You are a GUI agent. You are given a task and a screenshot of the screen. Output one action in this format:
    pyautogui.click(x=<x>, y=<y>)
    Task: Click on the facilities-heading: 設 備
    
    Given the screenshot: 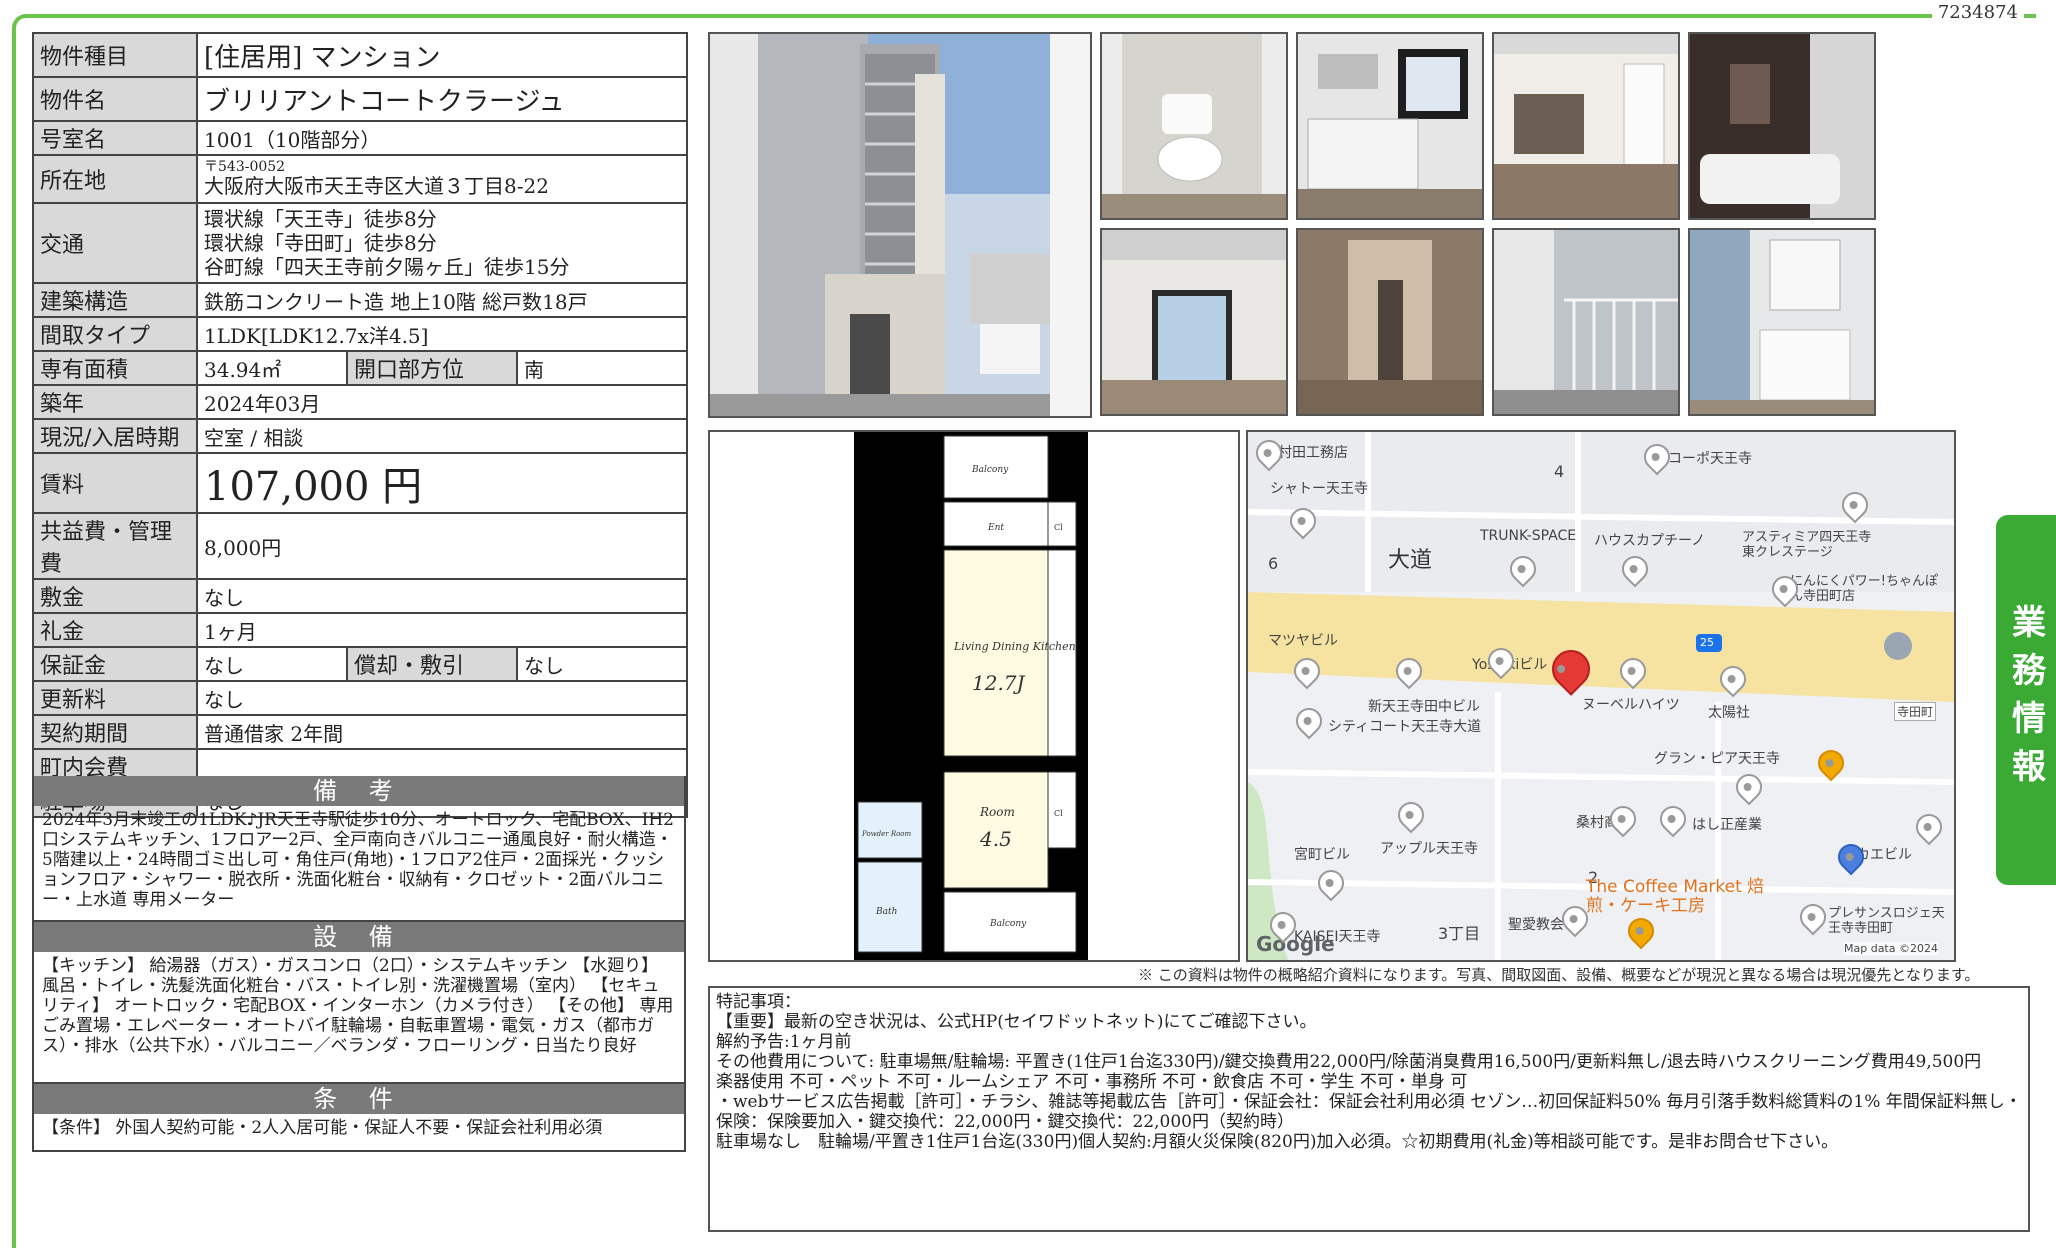 What is the action you would take?
    pyautogui.click(x=359, y=937)
    